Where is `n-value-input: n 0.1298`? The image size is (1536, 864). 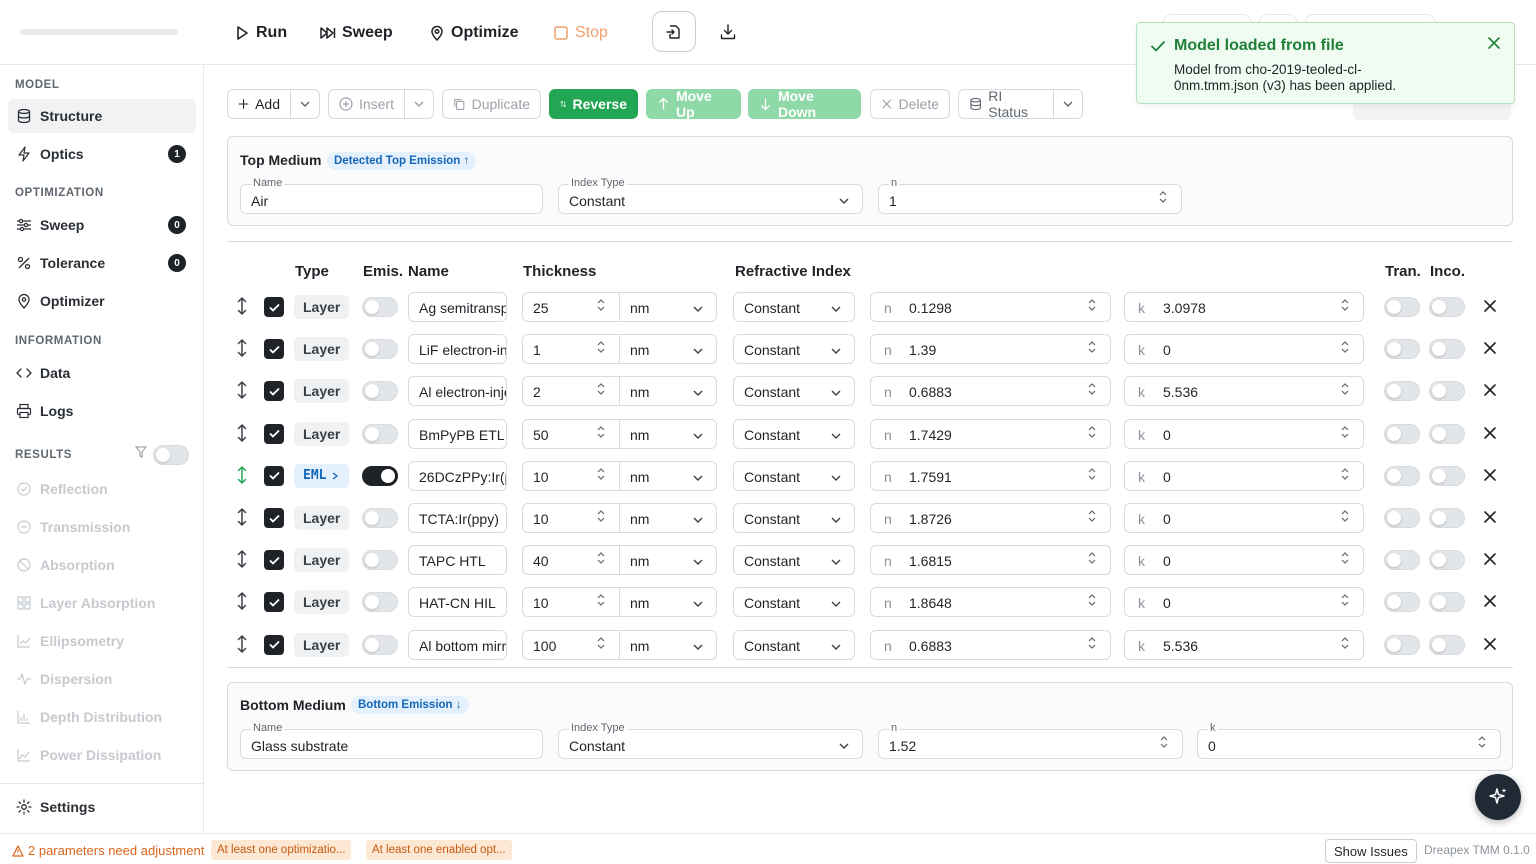
n-value-input: n 0.1298 is located at coordinates (990, 307).